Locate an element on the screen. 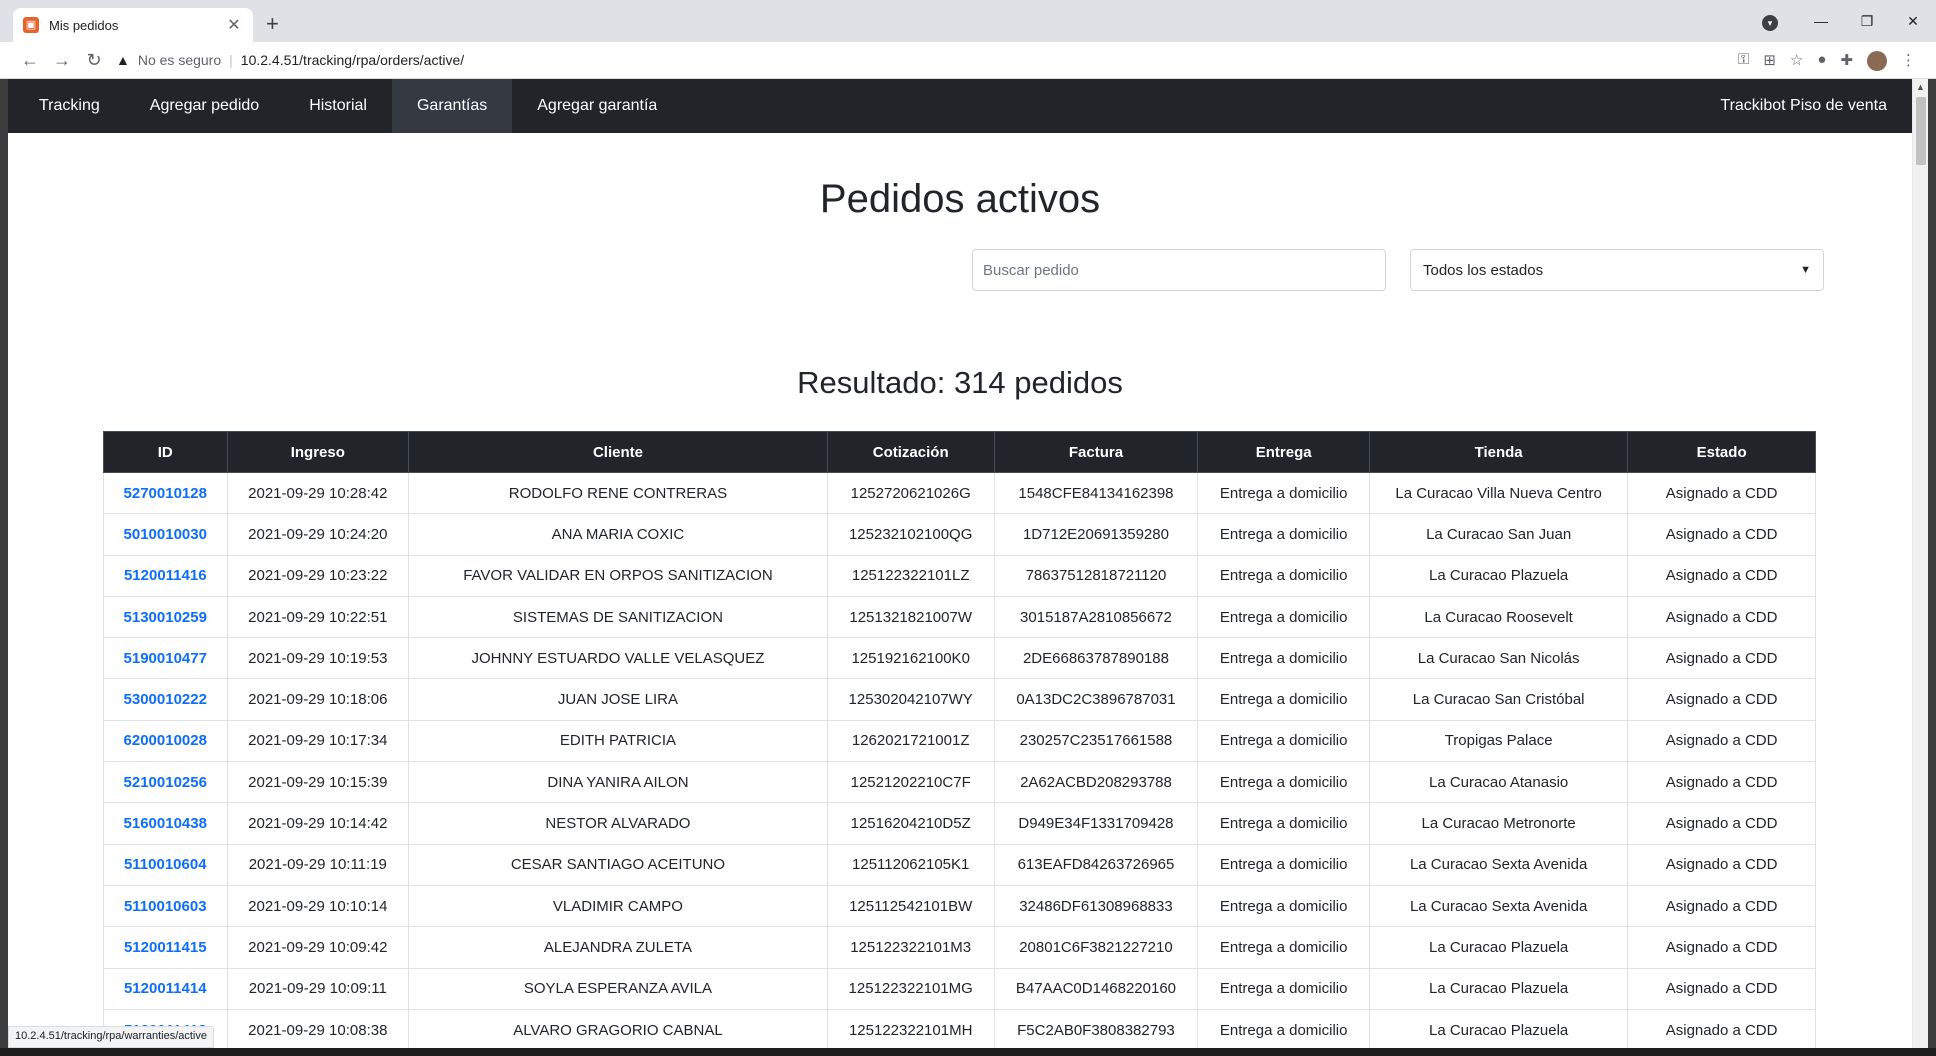 This screenshot has height=1056, width=1936. cell-factura: 2DE66863787890188 is located at coordinates (1096, 658).